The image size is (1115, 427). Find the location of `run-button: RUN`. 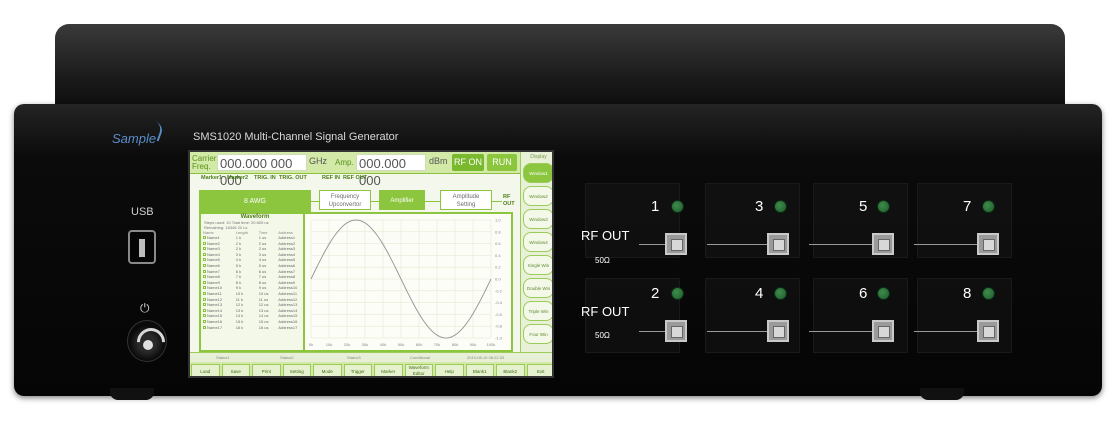

run-button: RUN is located at coordinates (502, 162).